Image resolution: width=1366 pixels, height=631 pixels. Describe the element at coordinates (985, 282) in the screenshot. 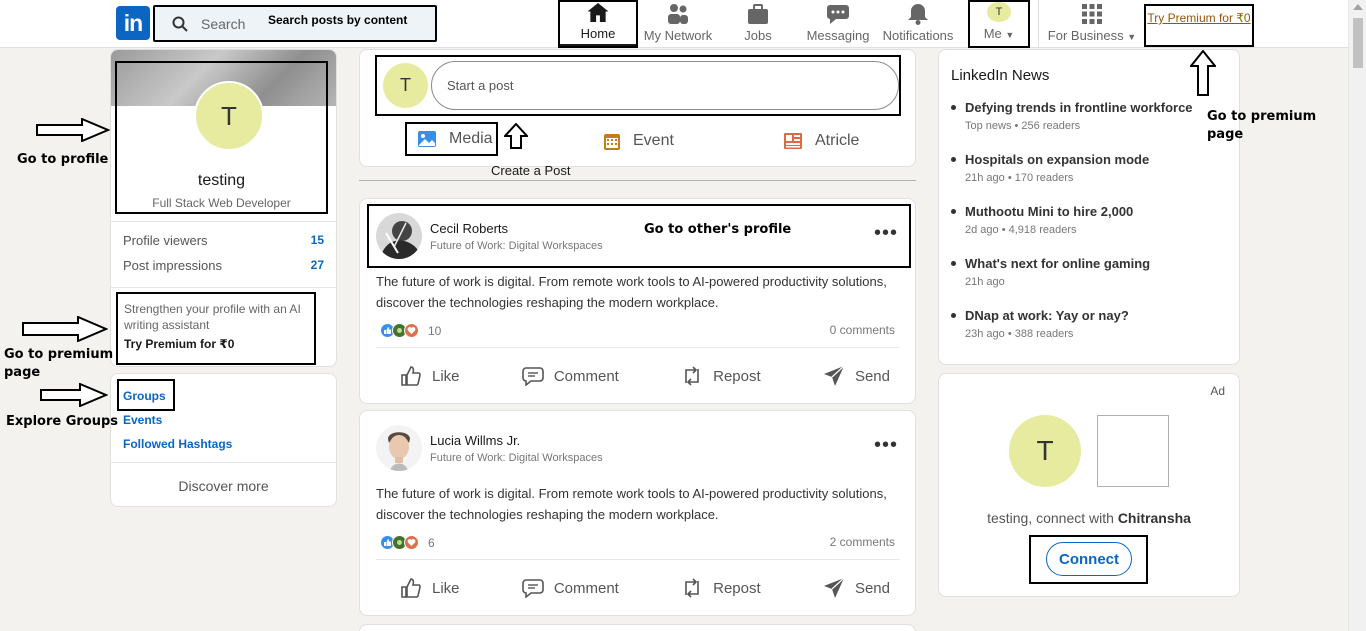

I see `news-meta: 21h ago` at that location.